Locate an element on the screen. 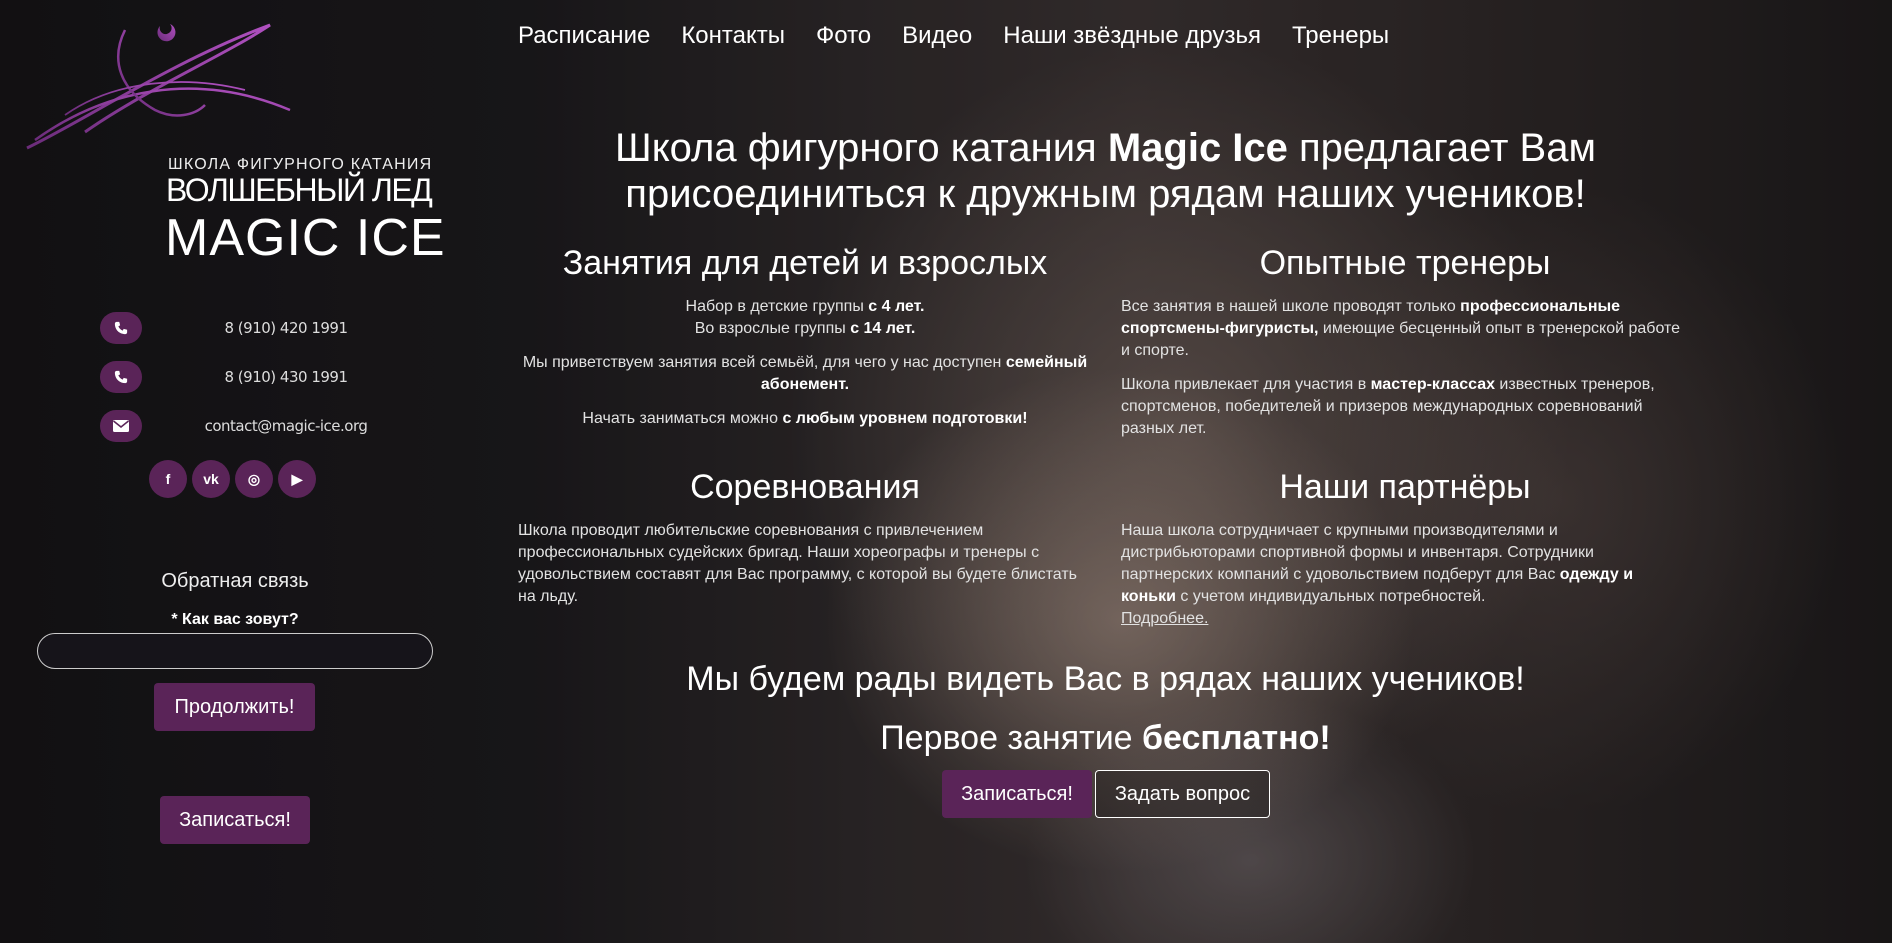 This screenshot has width=1892, height=943. skater-swoosh-icon is located at coordinates (158, 86).